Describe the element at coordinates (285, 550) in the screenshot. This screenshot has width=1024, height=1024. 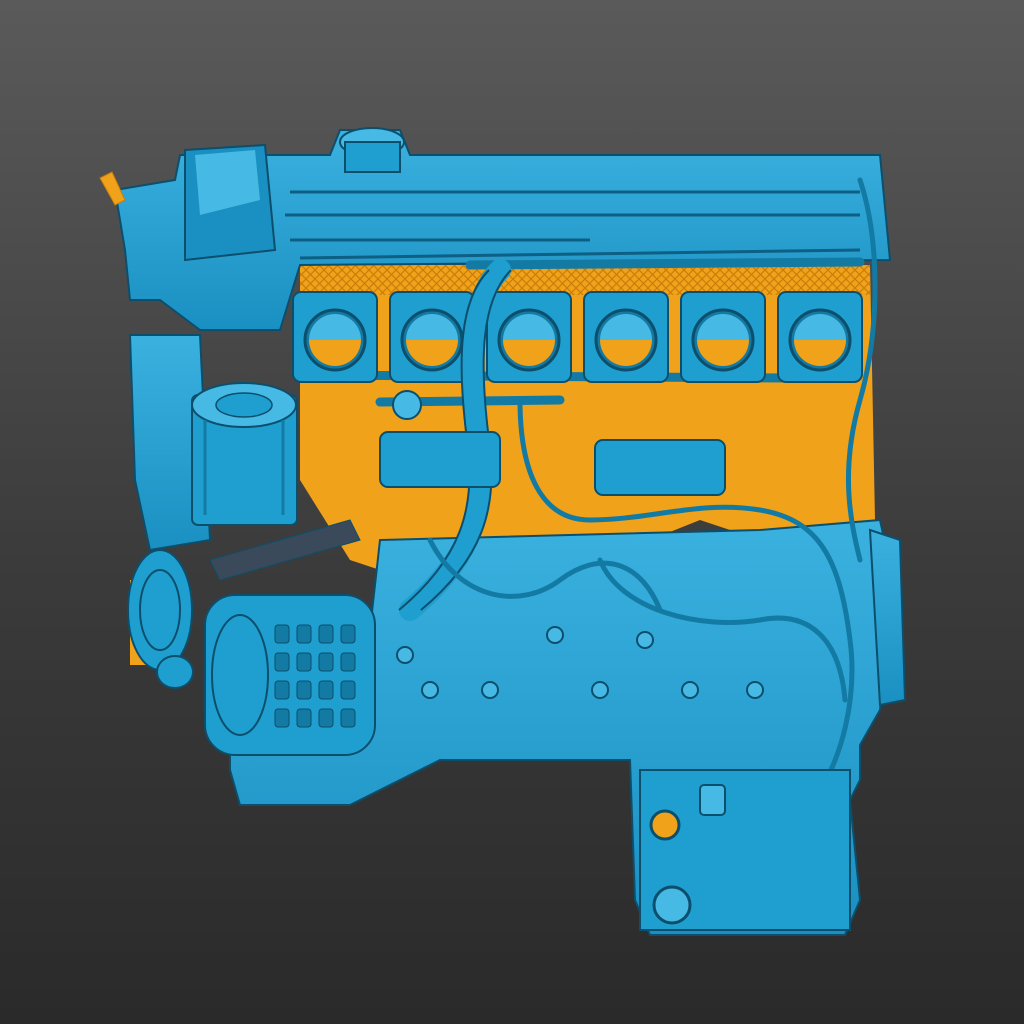
I see `drive-belt` at that location.